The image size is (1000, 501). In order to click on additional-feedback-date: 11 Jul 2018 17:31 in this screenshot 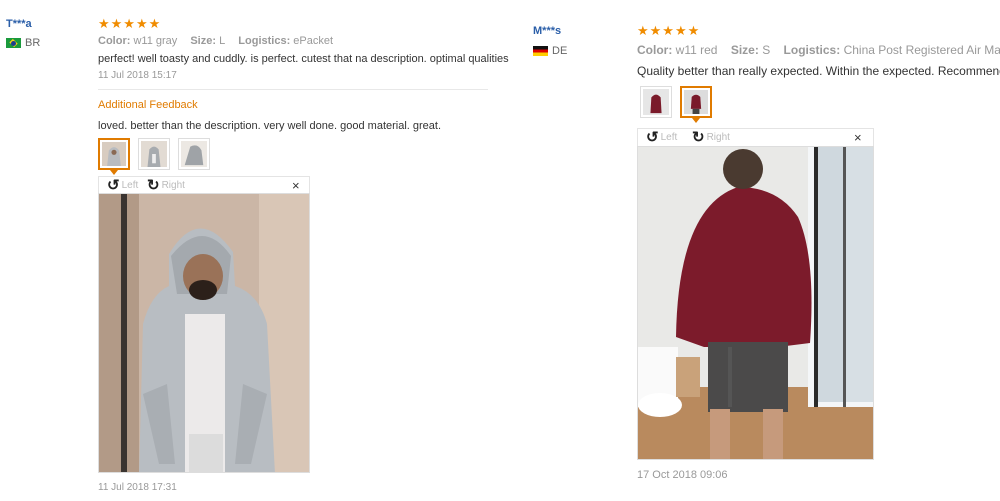, I will do `click(137, 487)`.